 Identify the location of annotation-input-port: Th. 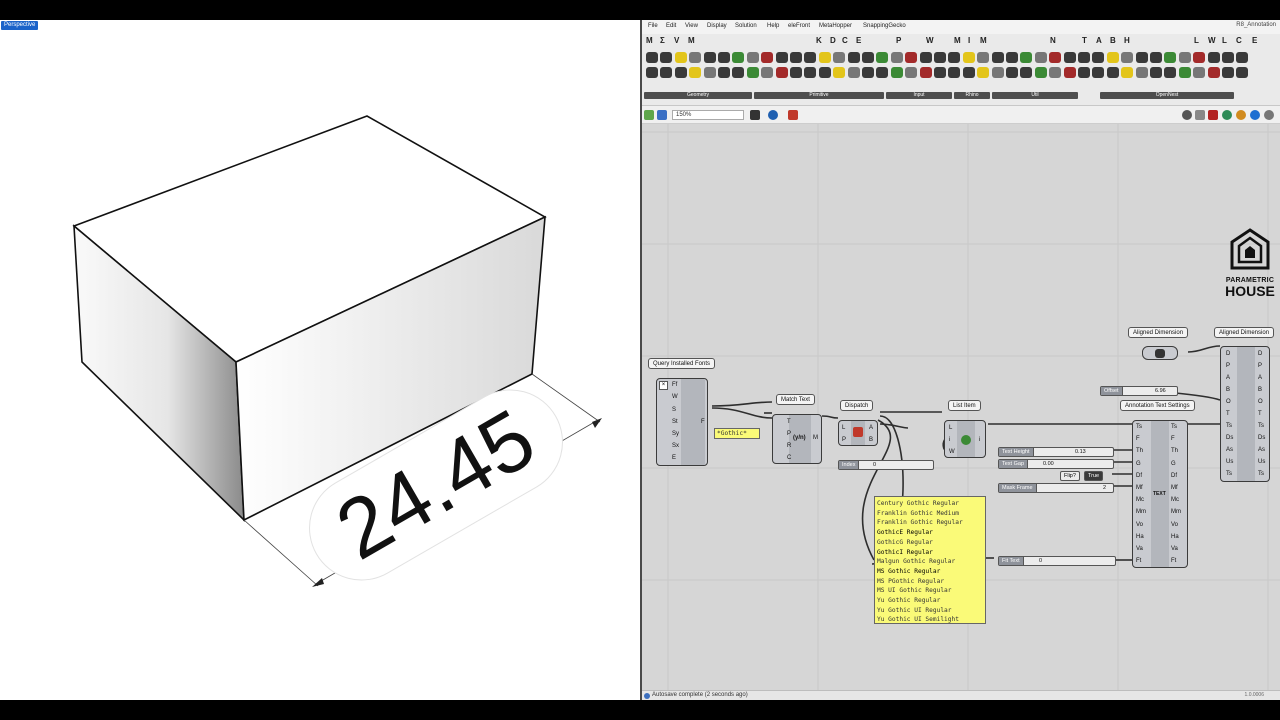
(1139, 451).